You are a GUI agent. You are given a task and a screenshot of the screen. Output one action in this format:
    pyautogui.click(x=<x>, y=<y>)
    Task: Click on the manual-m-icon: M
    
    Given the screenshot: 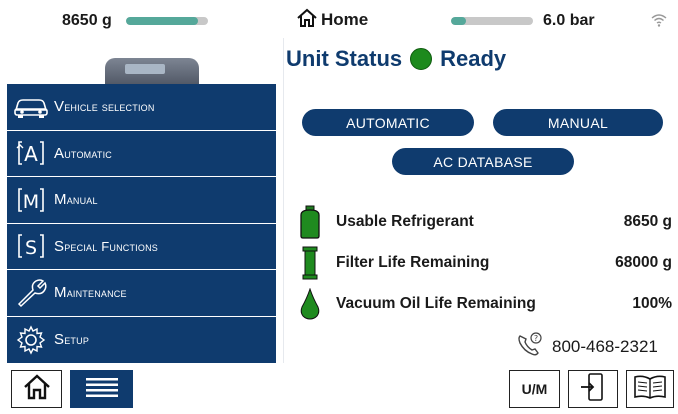 What is the action you would take?
    pyautogui.click(x=31, y=200)
    